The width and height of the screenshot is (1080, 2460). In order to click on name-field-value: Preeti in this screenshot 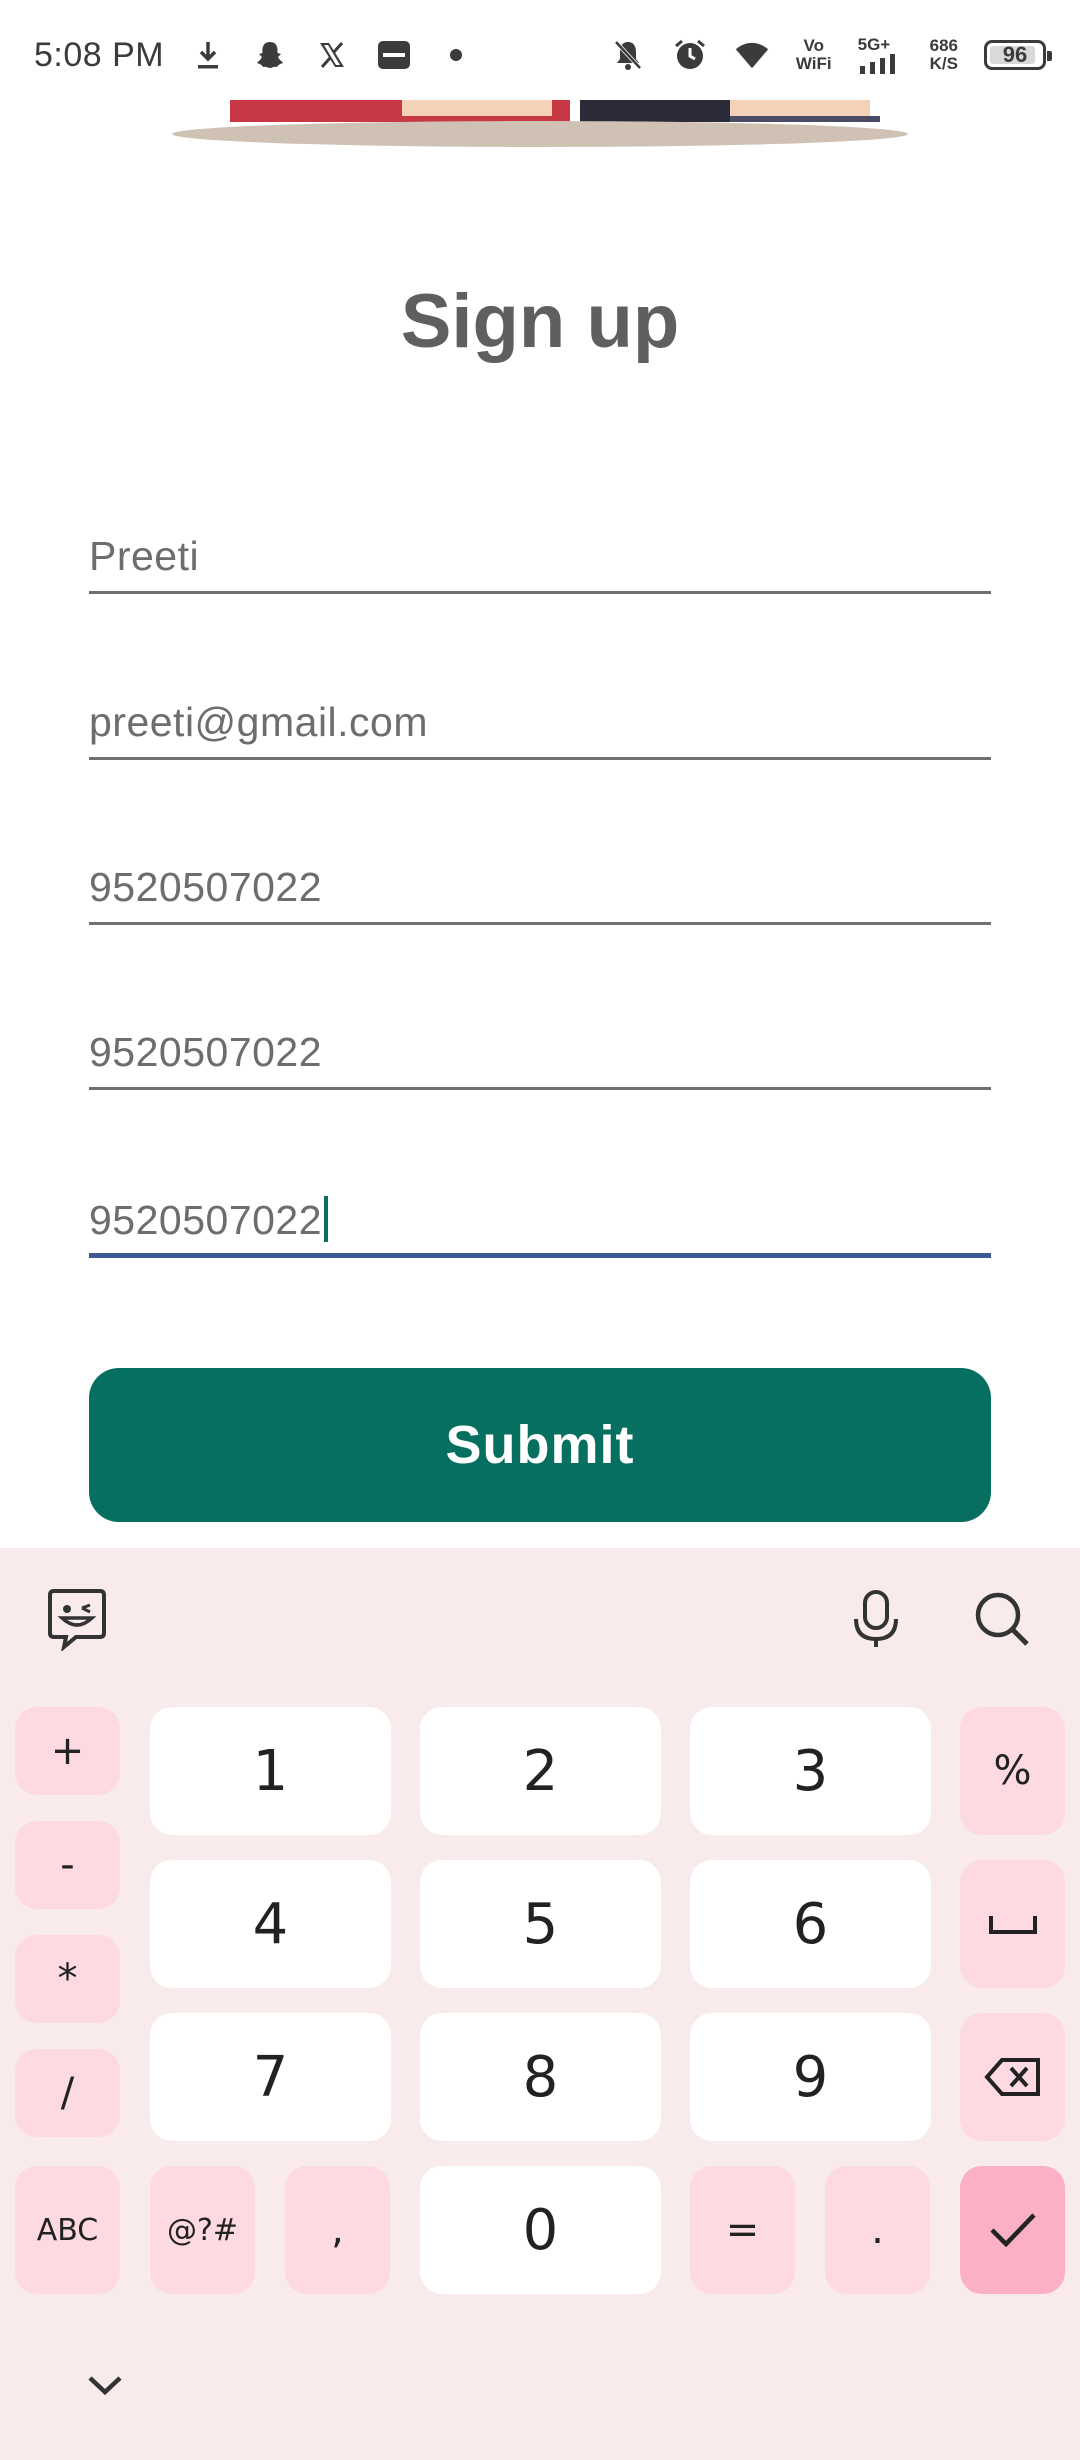, I will do `click(144, 556)`.